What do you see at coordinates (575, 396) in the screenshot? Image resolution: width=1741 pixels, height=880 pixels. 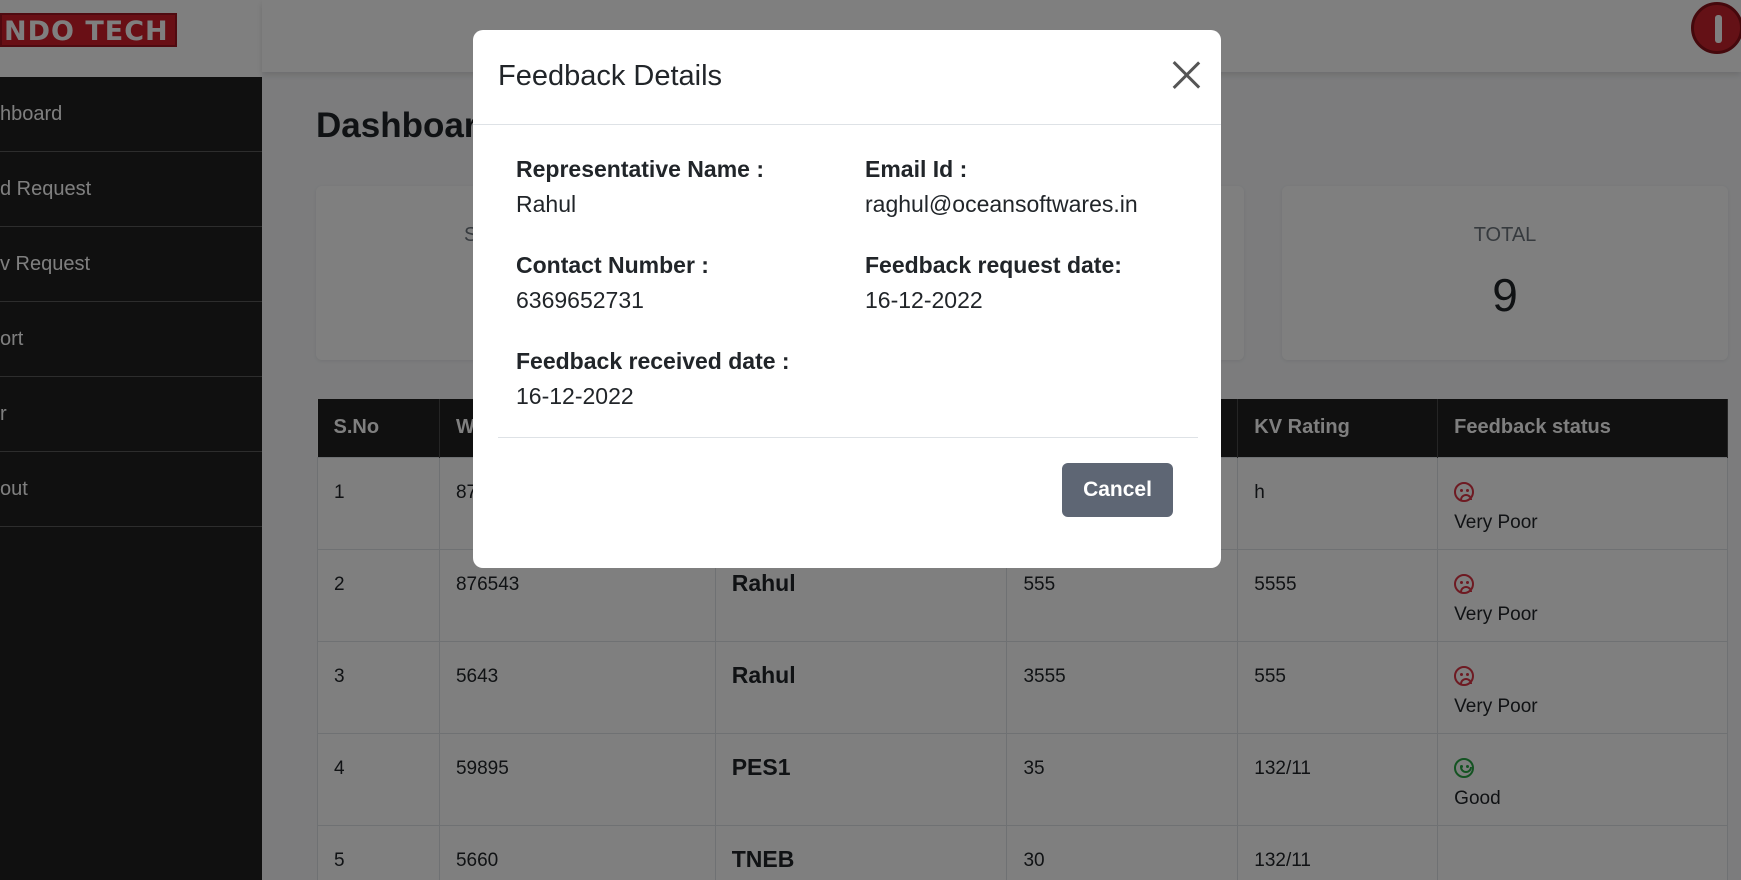 I see `feedback-received-date-value: 16-12-2022` at bounding box center [575, 396].